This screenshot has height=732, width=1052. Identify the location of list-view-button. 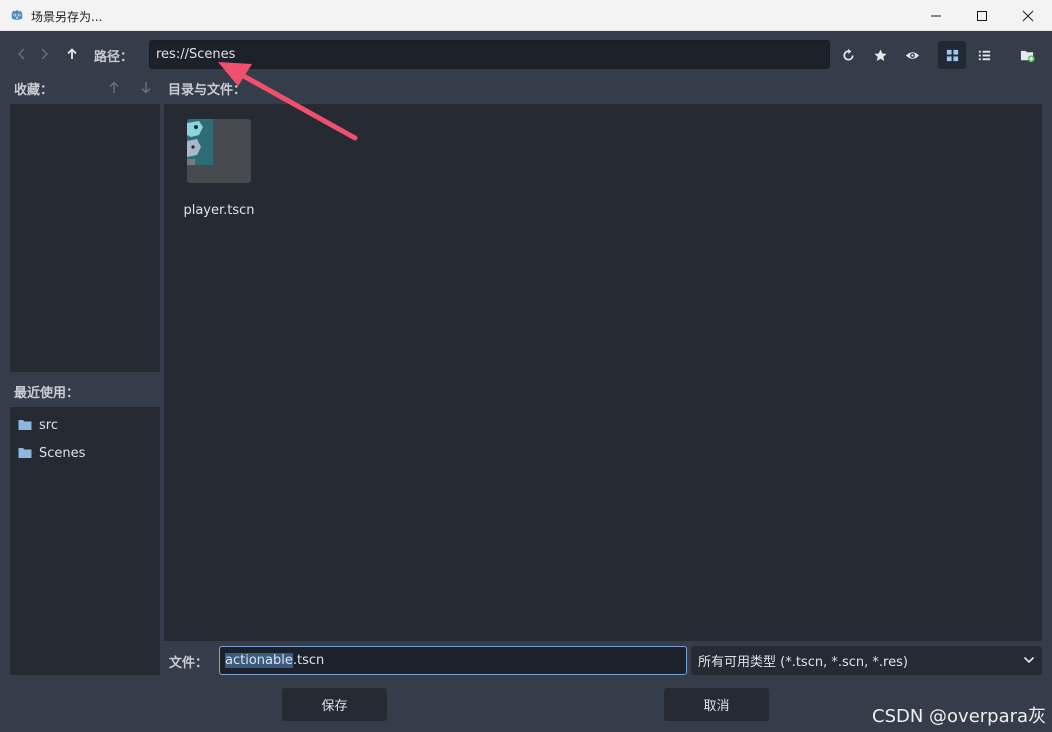
(984, 55).